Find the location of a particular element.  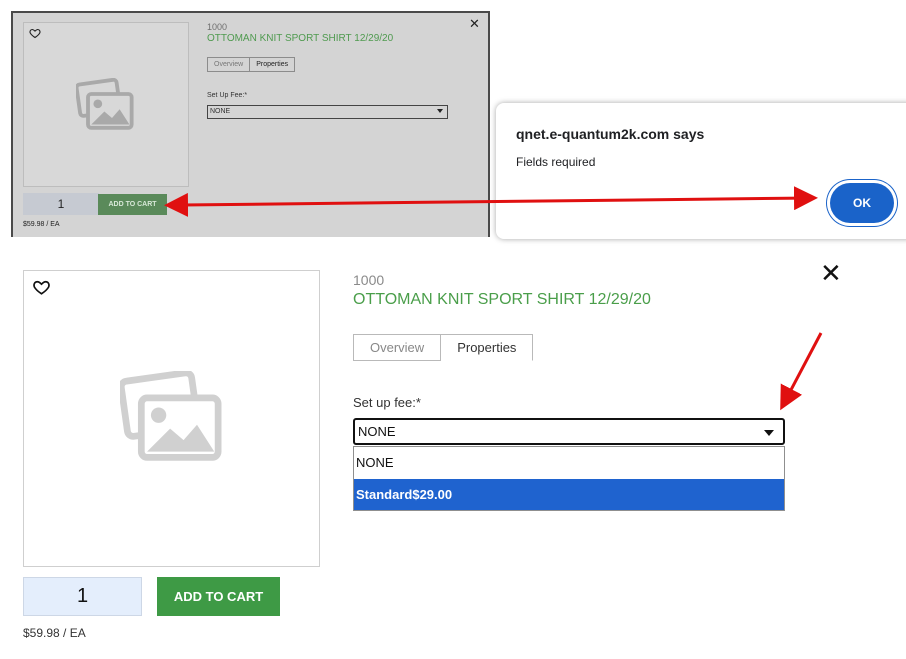

top-product-image-frame is located at coordinates (106, 104).